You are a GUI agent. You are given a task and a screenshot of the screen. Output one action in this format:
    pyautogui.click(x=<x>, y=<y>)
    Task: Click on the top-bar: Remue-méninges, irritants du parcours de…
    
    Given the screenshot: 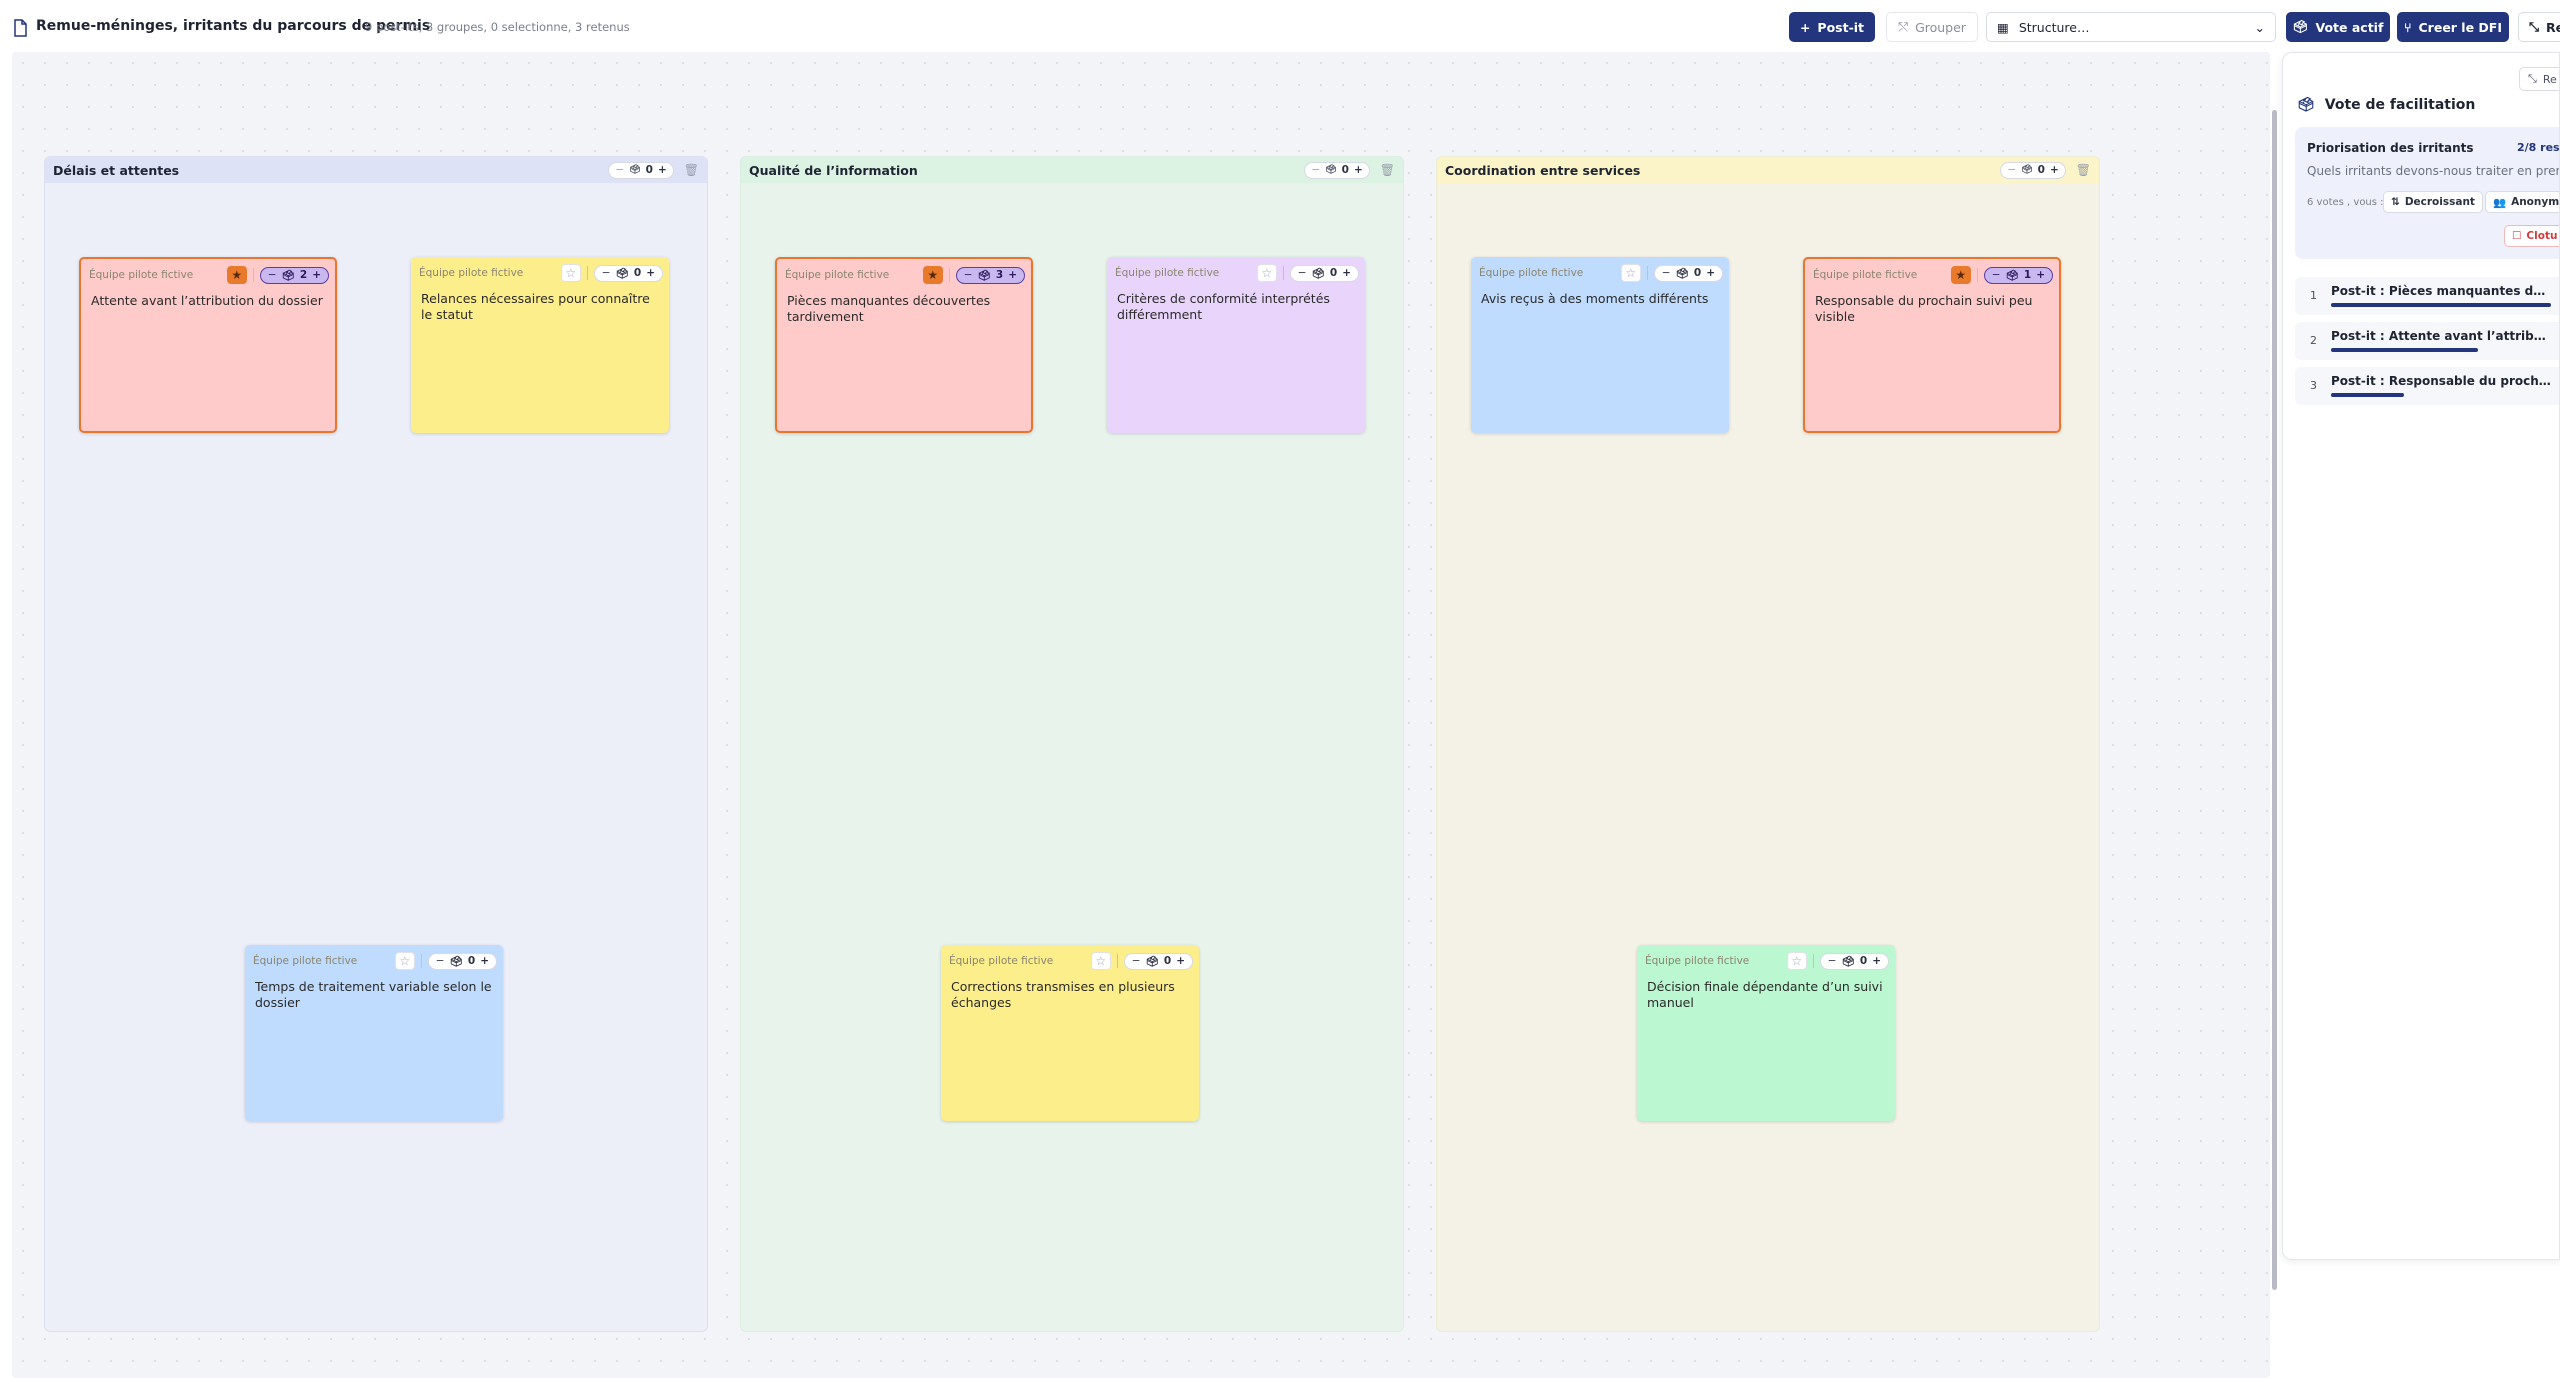 What is the action you would take?
    pyautogui.click(x=1280, y=27)
    